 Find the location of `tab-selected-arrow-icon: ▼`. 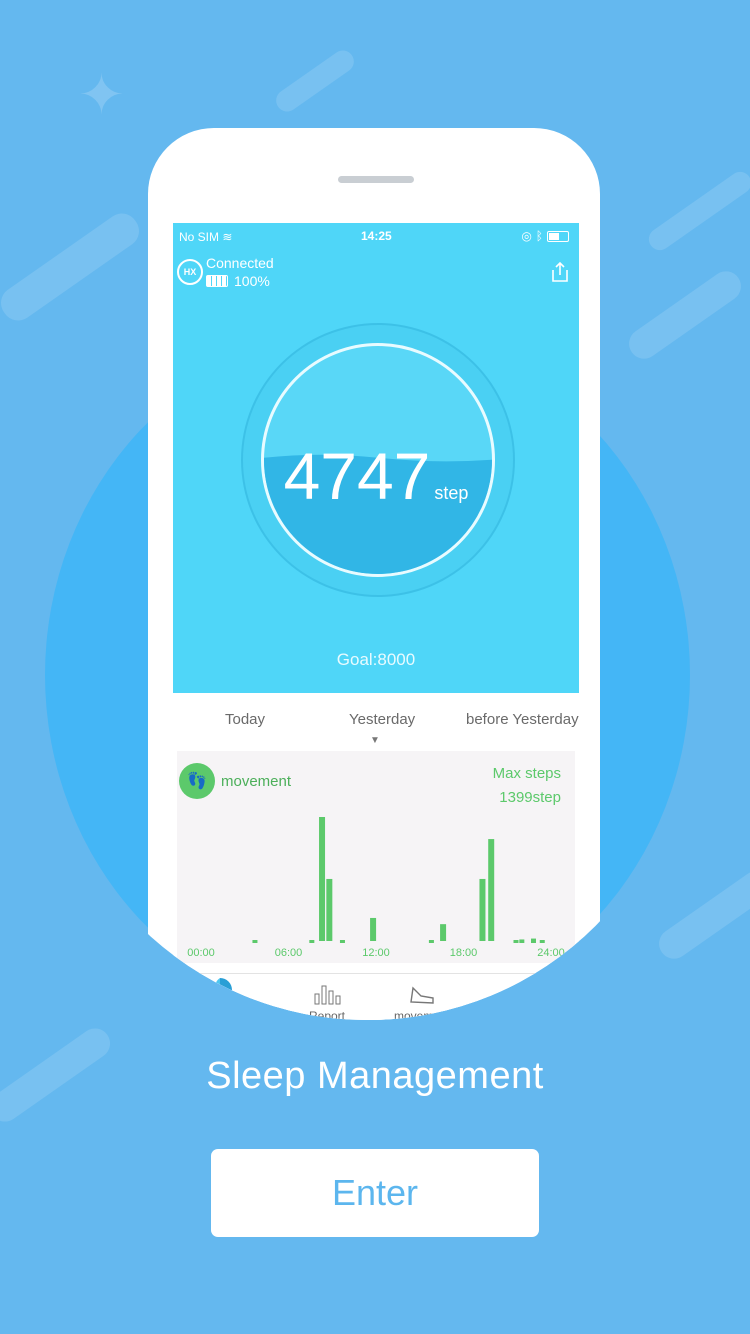

tab-selected-arrow-icon: ▼ is located at coordinates (375, 740).